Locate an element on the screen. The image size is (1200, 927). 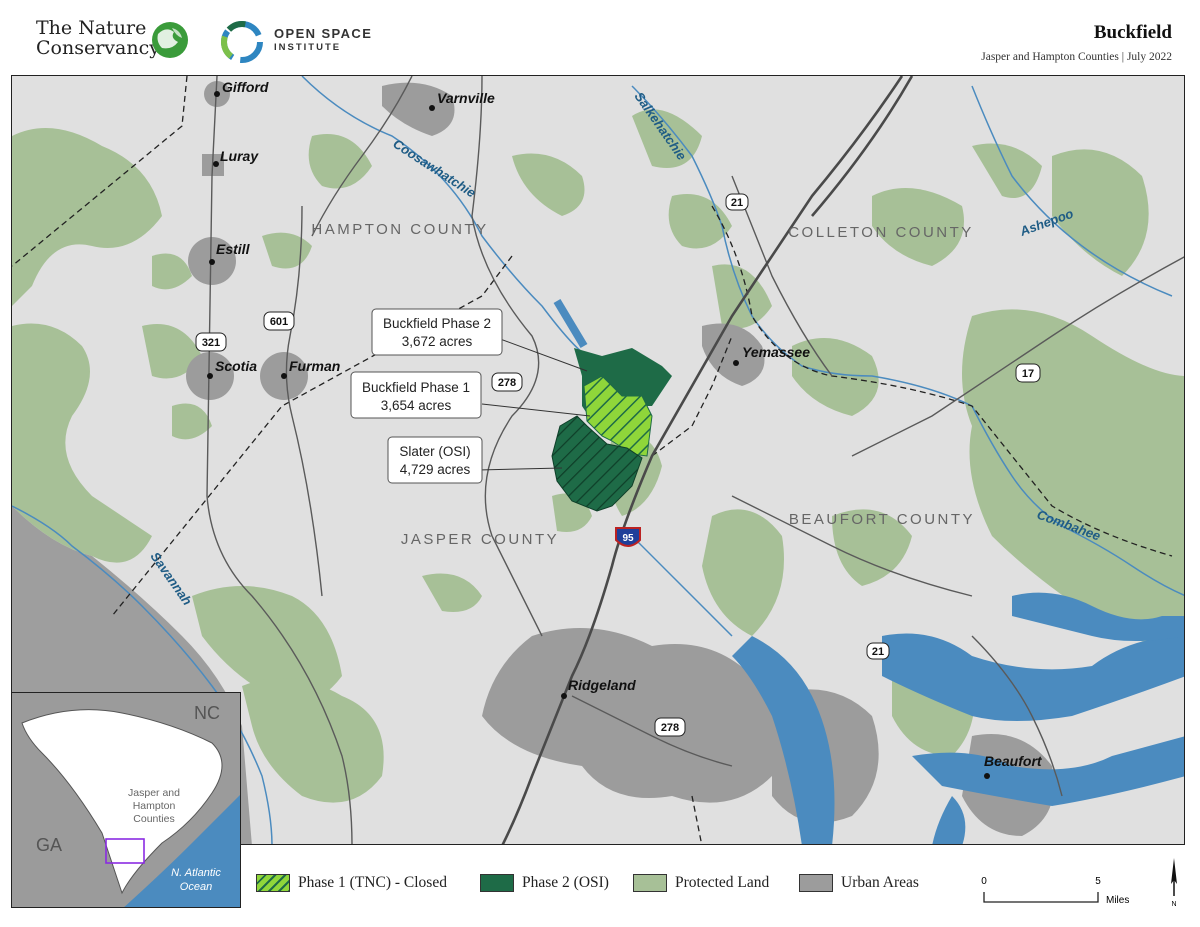
scale-bar: 0 5 Miles is located at coordinates (1056, 890).